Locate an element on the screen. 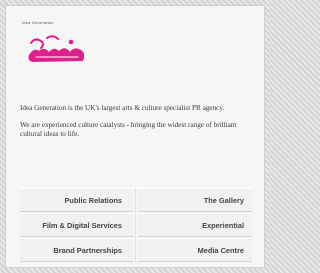 This screenshot has height=273, width=320. header-tagline: Idea Generation is located at coordinates (38, 22).